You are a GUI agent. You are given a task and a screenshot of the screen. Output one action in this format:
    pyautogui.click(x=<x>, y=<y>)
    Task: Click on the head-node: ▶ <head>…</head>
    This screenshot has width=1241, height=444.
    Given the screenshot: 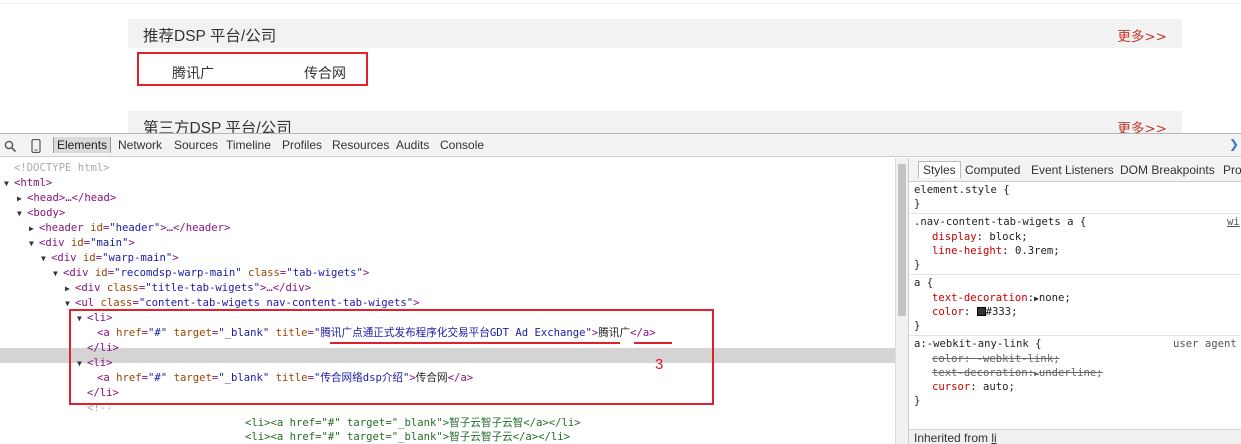 What is the action you would take?
    pyautogui.click(x=66, y=198)
    